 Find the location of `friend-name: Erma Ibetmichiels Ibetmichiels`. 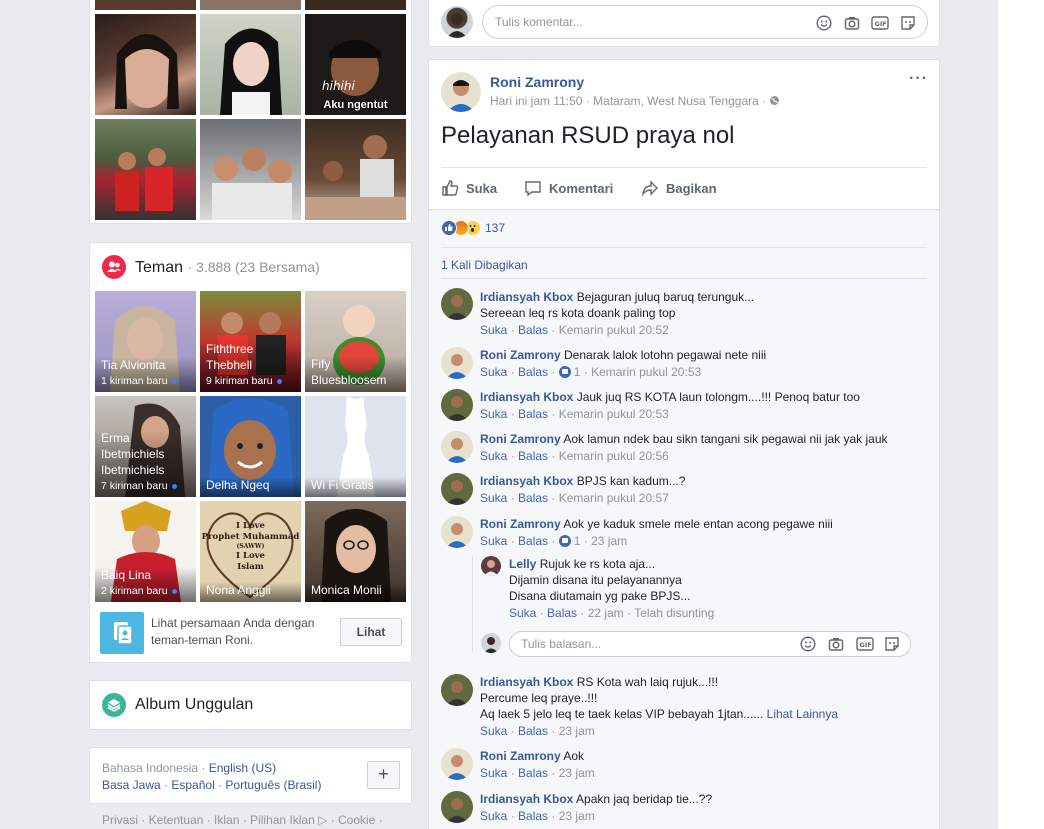

friend-name: Erma Ibetmichiels Ibetmichiels is located at coordinates (145, 454).